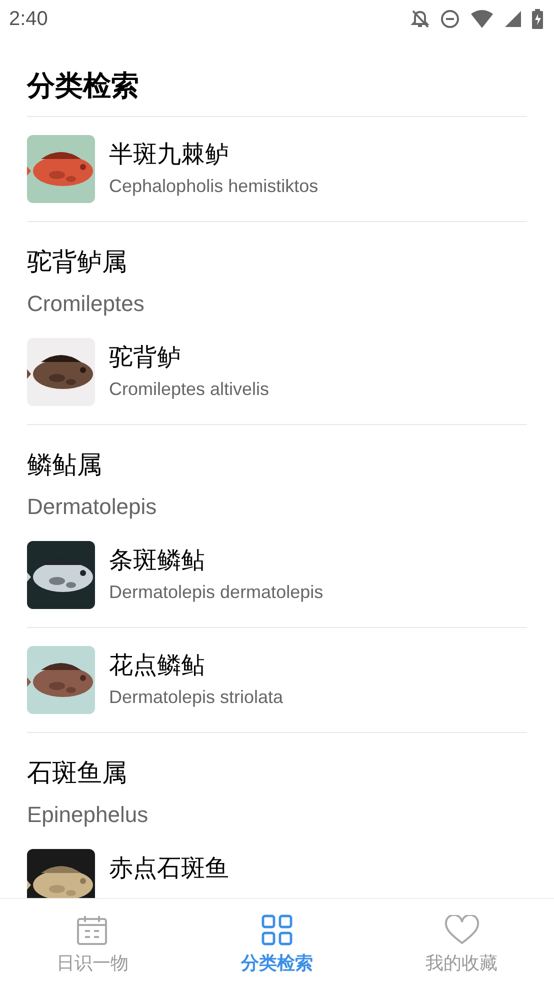 Image resolution: width=554 pixels, height=985 pixels. What do you see at coordinates (276, 930) in the screenshot?
I see `grid-icon` at bounding box center [276, 930].